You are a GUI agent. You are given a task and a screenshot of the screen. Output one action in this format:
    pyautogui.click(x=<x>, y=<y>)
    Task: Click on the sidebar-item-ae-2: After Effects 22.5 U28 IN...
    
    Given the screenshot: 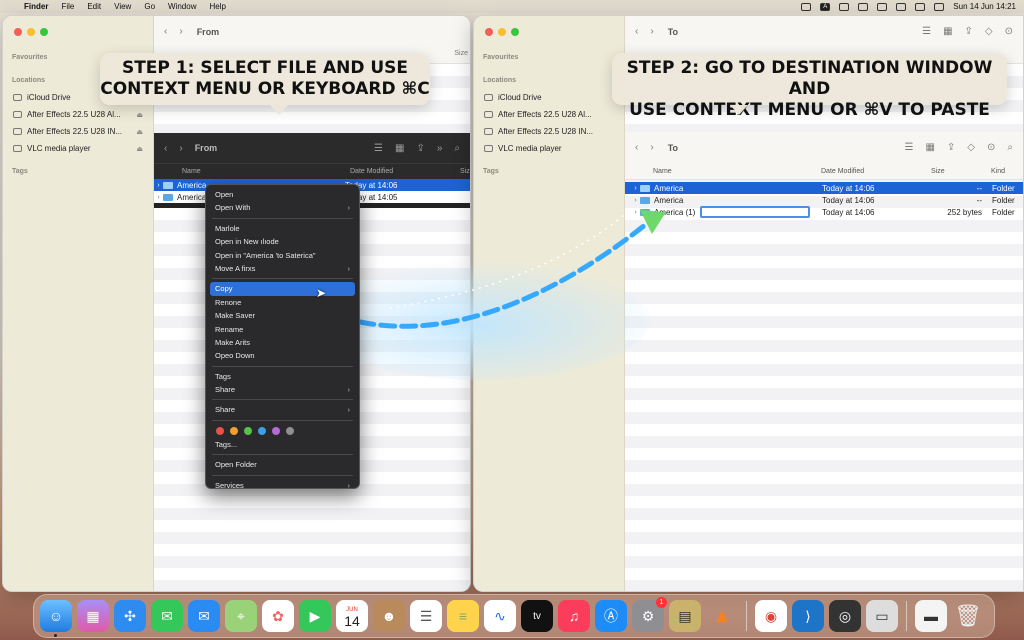 What is the action you would take?
    pyautogui.click(x=549, y=131)
    